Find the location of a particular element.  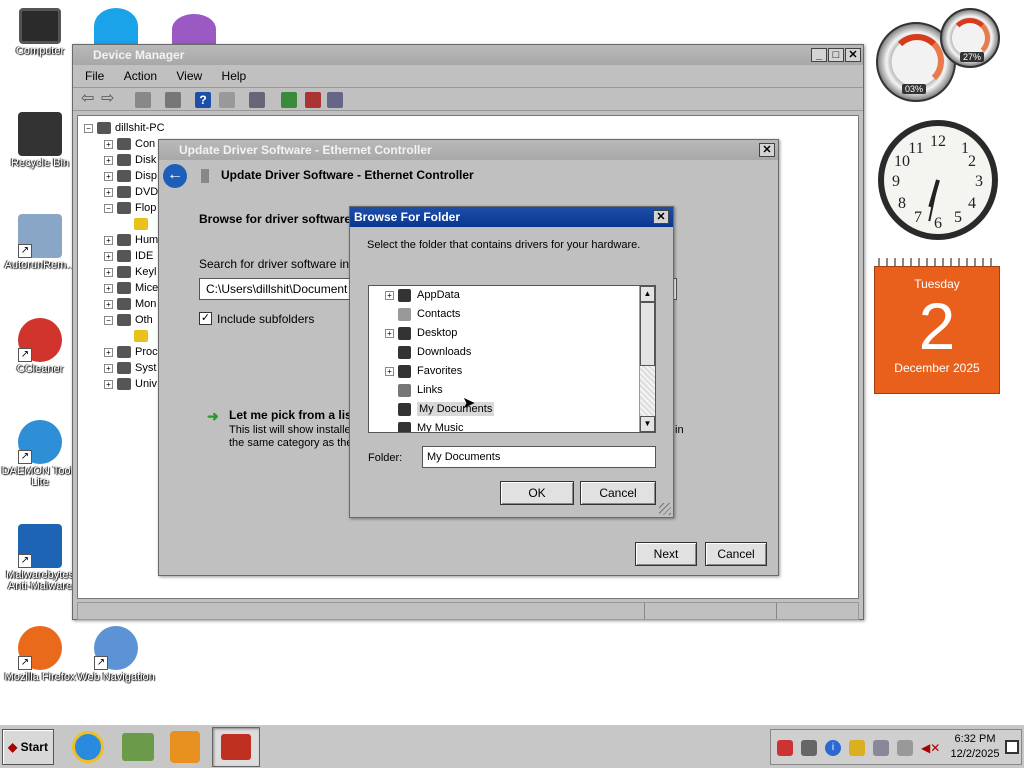

resize-grip-icon is located at coordinates (665, 509).